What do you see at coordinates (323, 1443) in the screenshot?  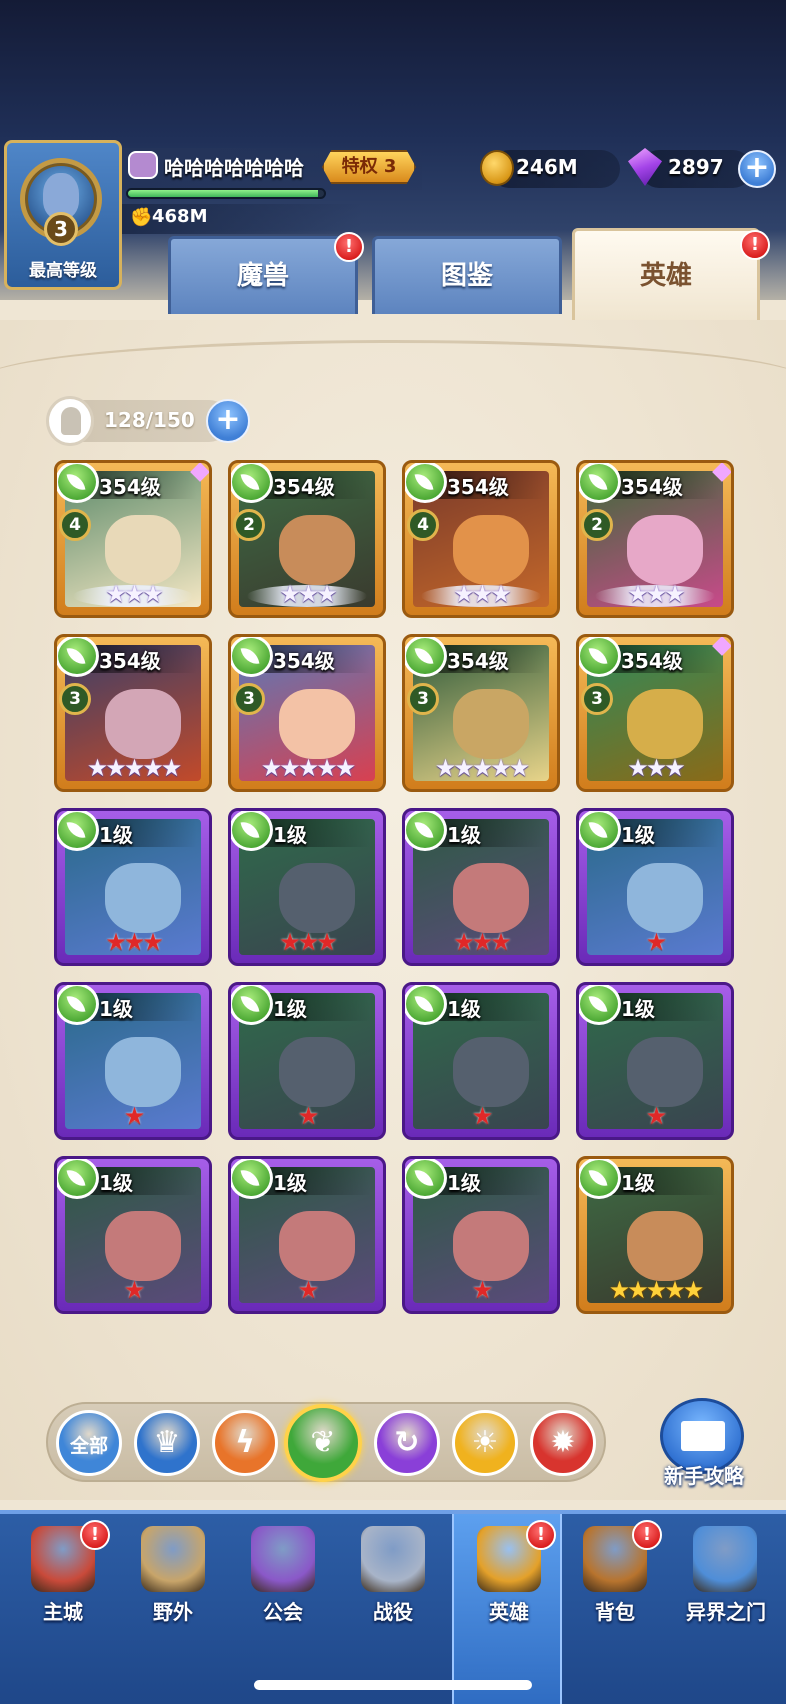 I see `filter-nature-button: ❦` at bounding box center [323, 1443].